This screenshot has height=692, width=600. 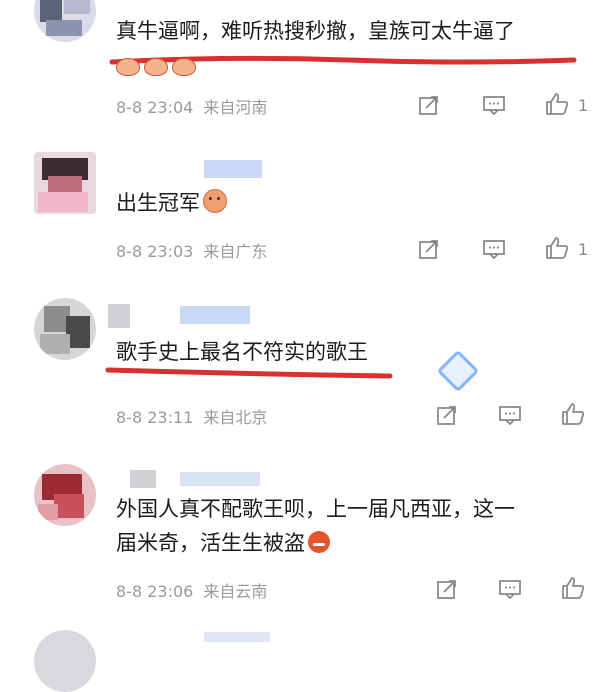 What do you see at coordinates (235, 107) in the screenshot?
I see `comment-location: 来自河南` at bounding box center [235, 107].